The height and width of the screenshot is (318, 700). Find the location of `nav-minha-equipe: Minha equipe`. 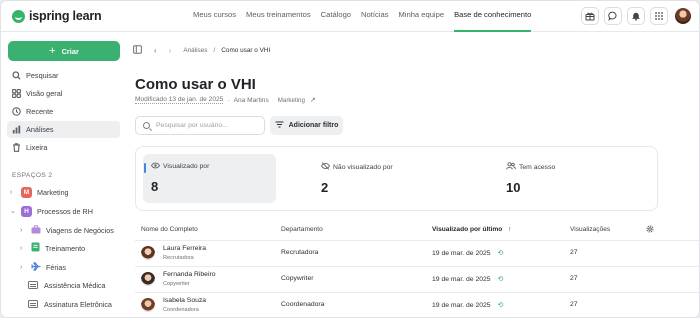

nav-minha-equipe: Minha equipe is located at coordinates (421, 16).